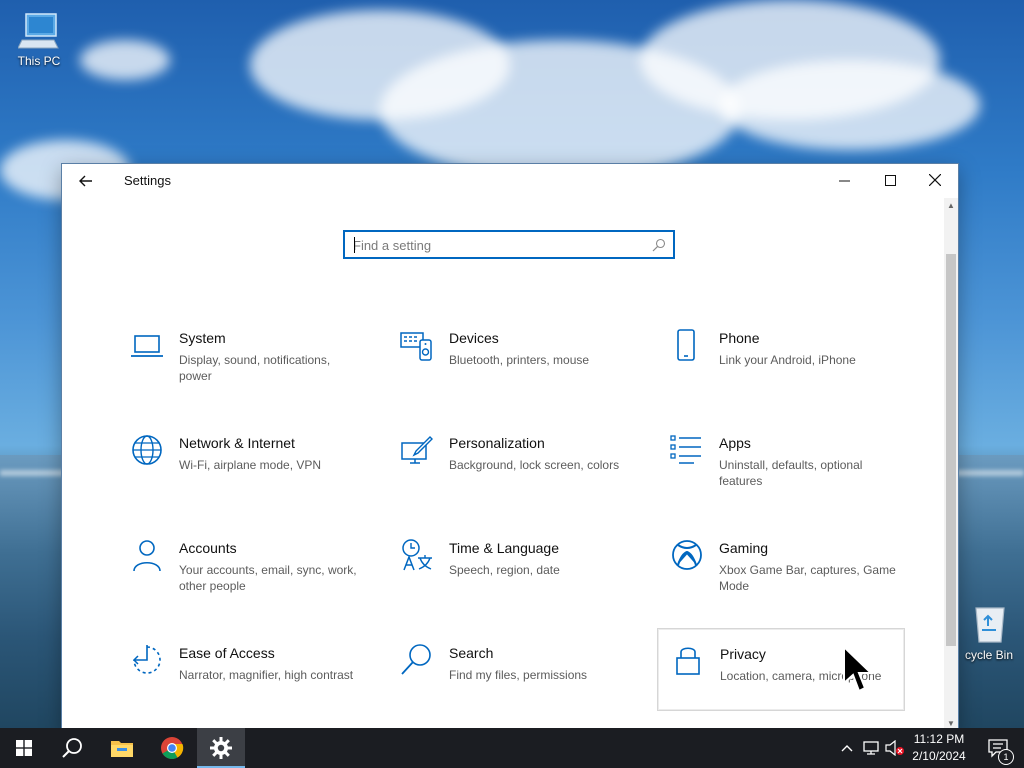  What do you see at coordinates (471, 653) in the screenshot?
I see `tile-title: Search` at bounding box center [471, 653].